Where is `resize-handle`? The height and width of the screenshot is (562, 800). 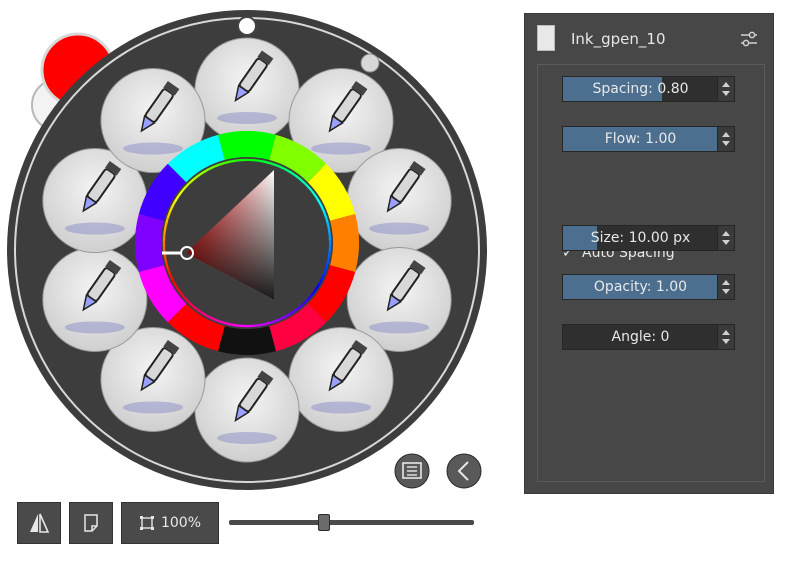
resize-handle is located at coordinates (370, 63).